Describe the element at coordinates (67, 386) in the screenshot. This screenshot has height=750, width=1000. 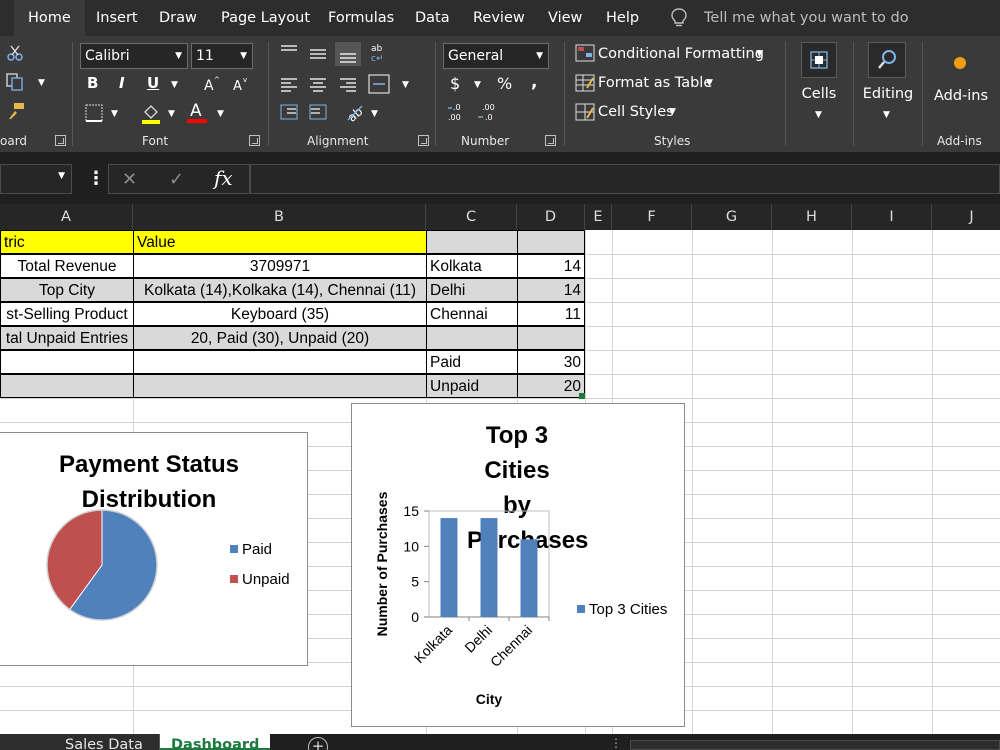
I see `cell-a7` at that location.